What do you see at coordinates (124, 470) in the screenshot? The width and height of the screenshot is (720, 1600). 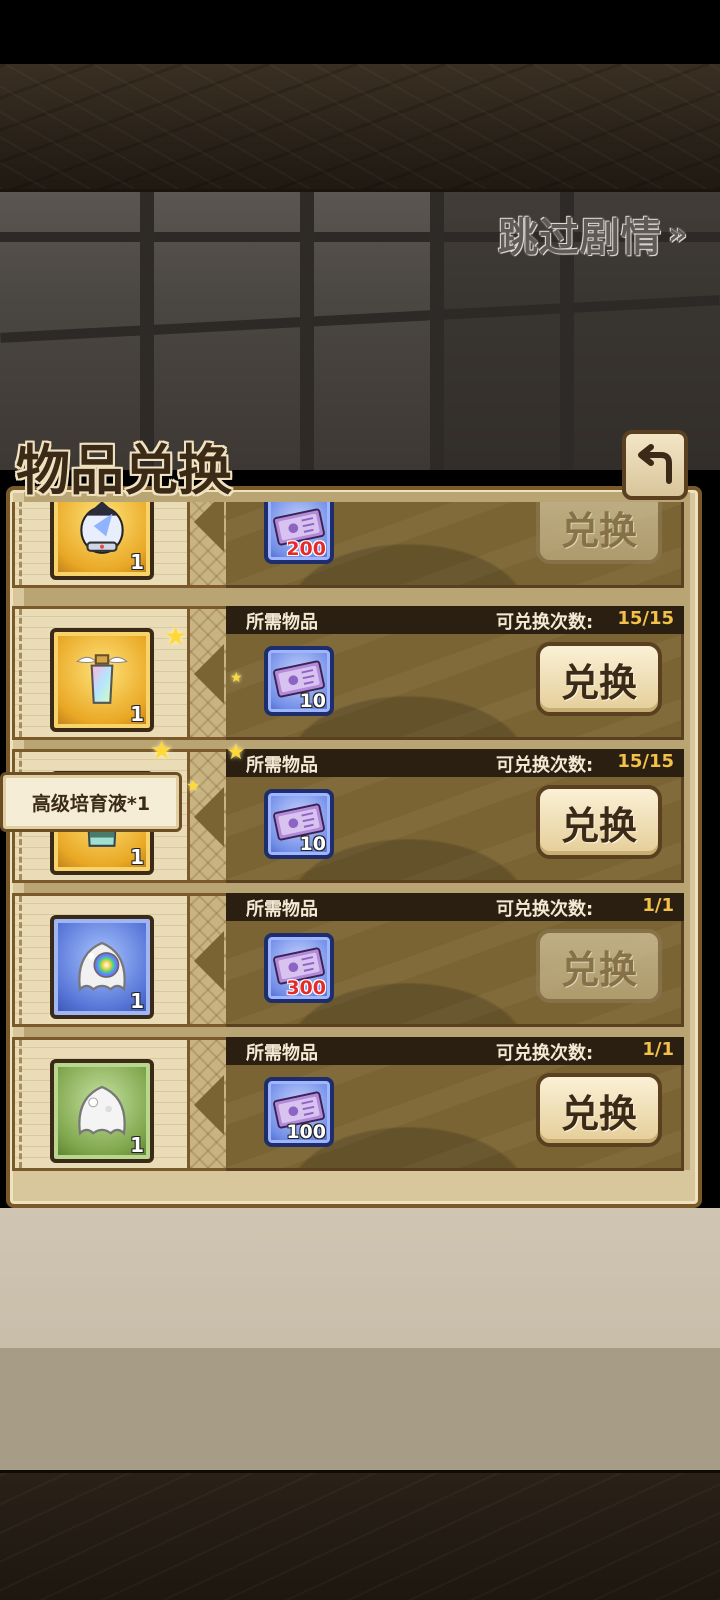 I see `panel-title: 物品兑换` at bounding box center [124, 470].